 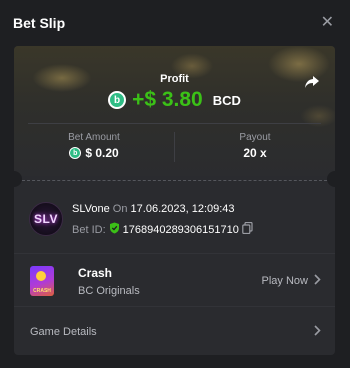 What do you see at coordinates (102, 153) in the screenshot?
I see `bet-amount-value: $ 0.20` at bounding box center [102, 153].